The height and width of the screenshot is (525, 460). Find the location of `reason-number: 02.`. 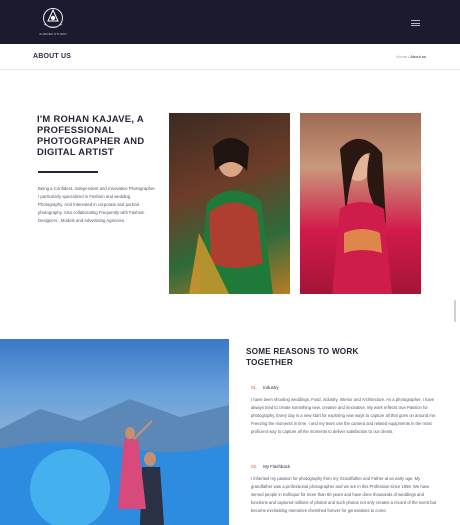

reason-number: 02. is located at coordinates (254, 466).